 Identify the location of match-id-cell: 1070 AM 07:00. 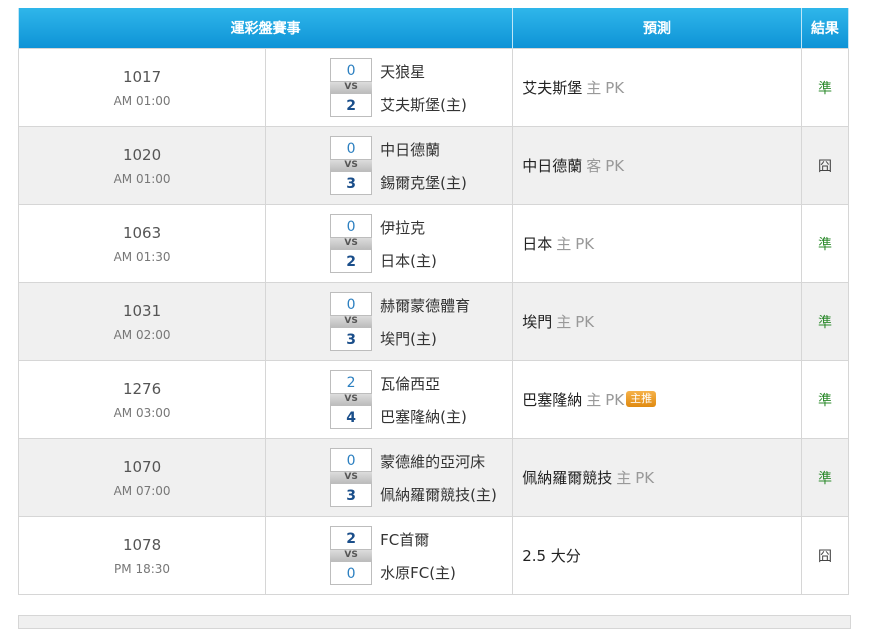
(142, 477).